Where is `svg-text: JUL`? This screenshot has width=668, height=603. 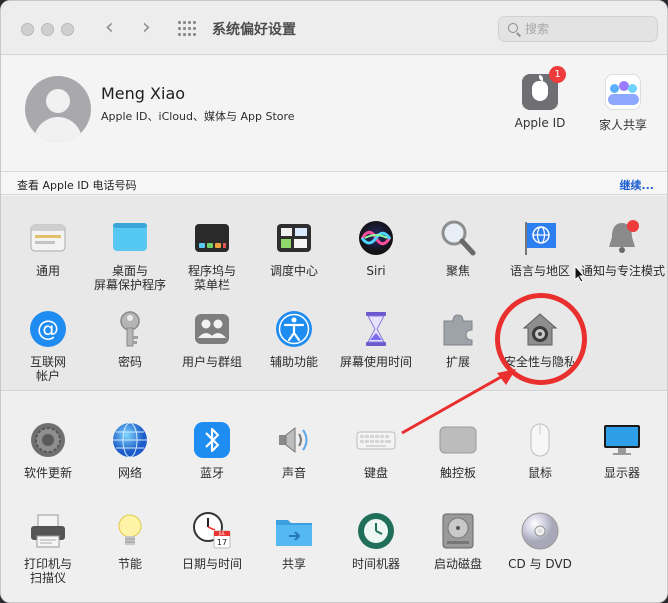 svg-text: JUL is located at coordinates (222, 533).